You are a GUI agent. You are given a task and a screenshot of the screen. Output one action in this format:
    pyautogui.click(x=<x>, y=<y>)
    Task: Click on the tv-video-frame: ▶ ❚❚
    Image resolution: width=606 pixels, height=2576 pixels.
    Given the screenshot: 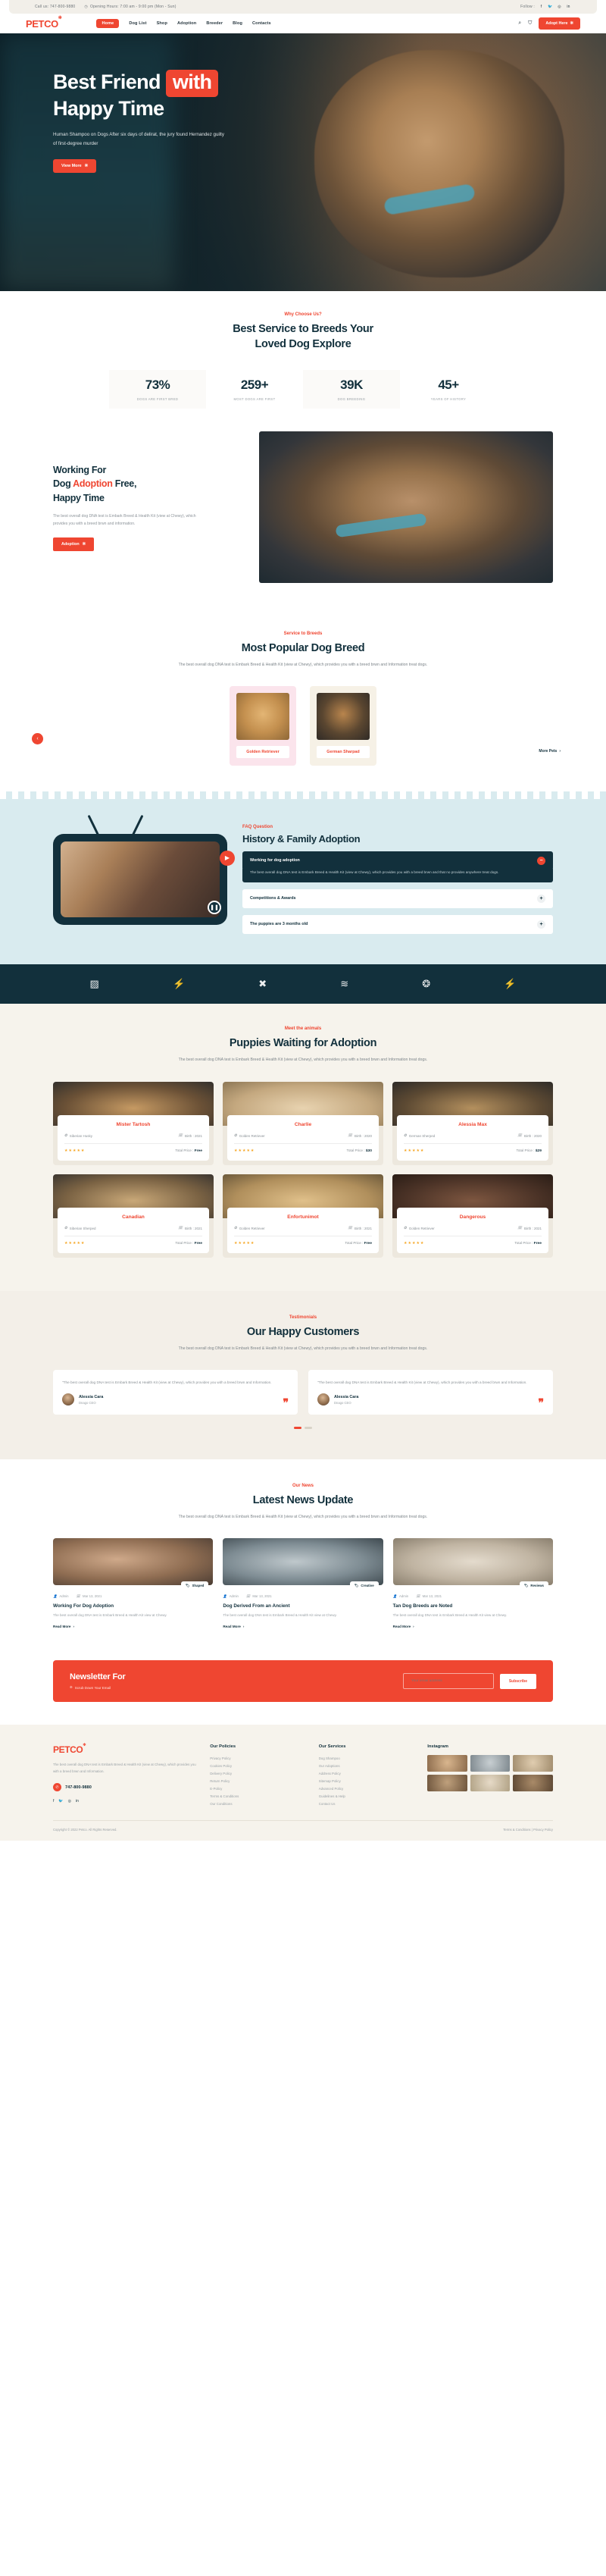 What is the action you would take?
    pyautogui.click(x=144, y=879)
    